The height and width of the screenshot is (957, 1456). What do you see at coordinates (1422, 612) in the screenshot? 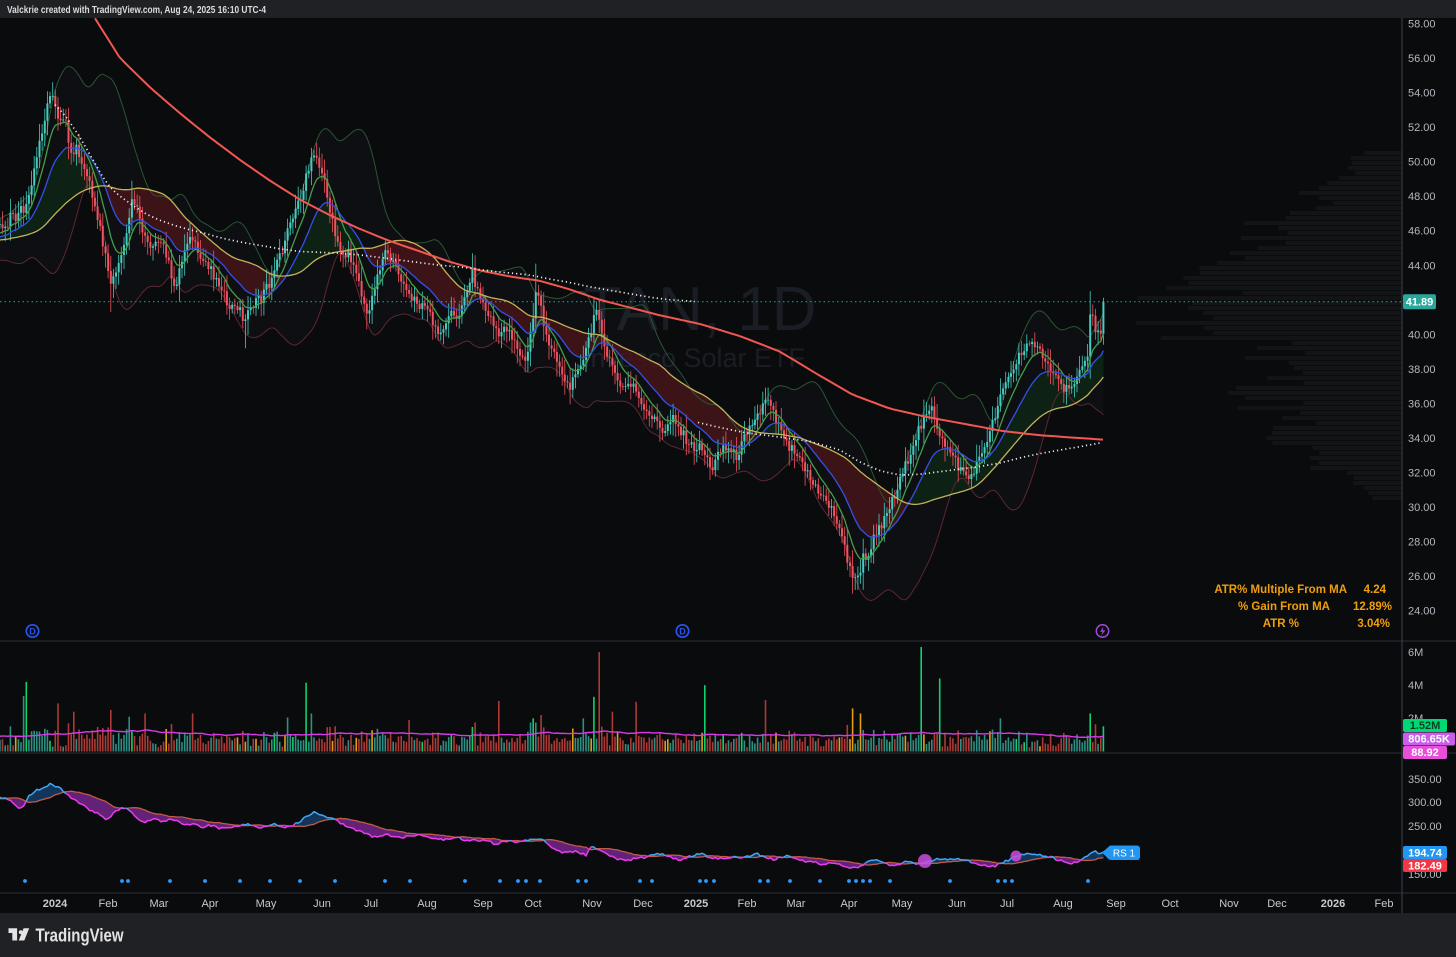
I see `svg-text: 24.00` at bounding box center [1422, 612].